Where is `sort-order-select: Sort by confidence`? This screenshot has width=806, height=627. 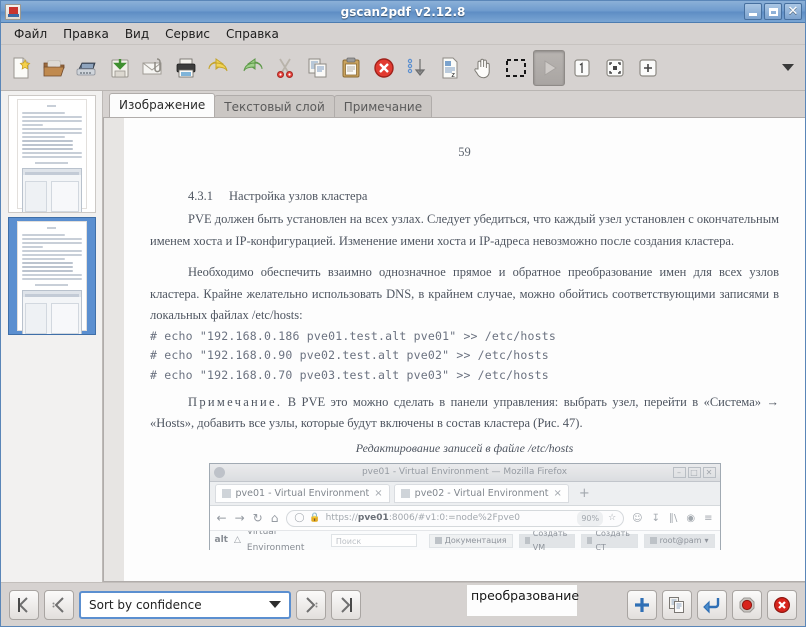 sort-order-select: Sort by confidence is located at coordinates (185, 604).